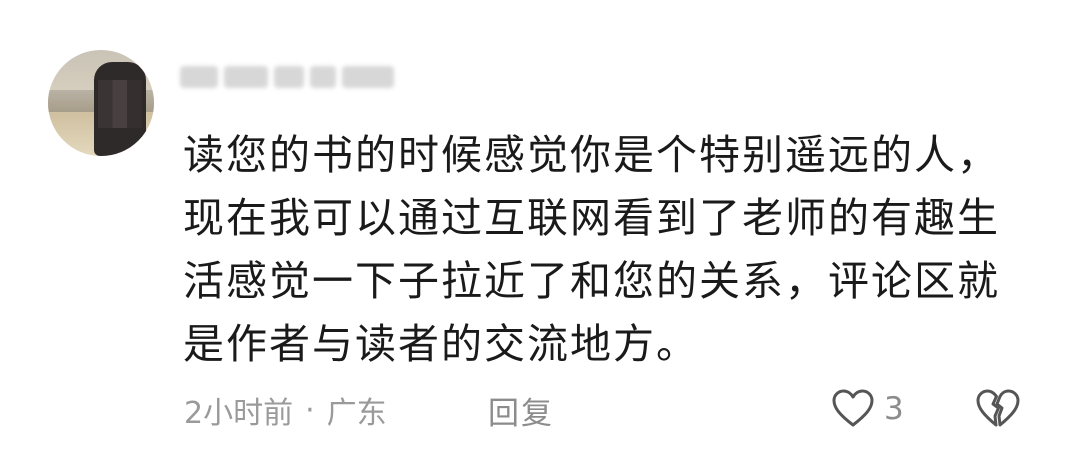 Image resolution: width=1080 pixels, height=453 pixels. I want to click on comment-line: 是作者与读者的交流地方。, so click(441, 344).